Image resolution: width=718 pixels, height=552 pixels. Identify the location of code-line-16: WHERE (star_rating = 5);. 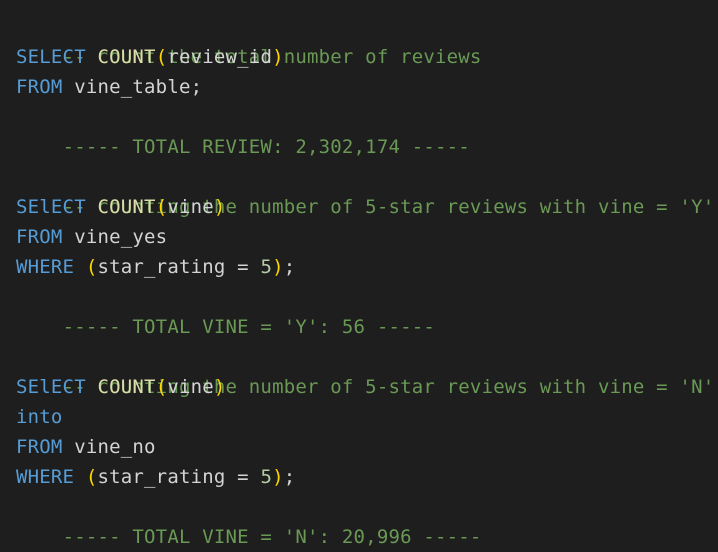
(367, 477).